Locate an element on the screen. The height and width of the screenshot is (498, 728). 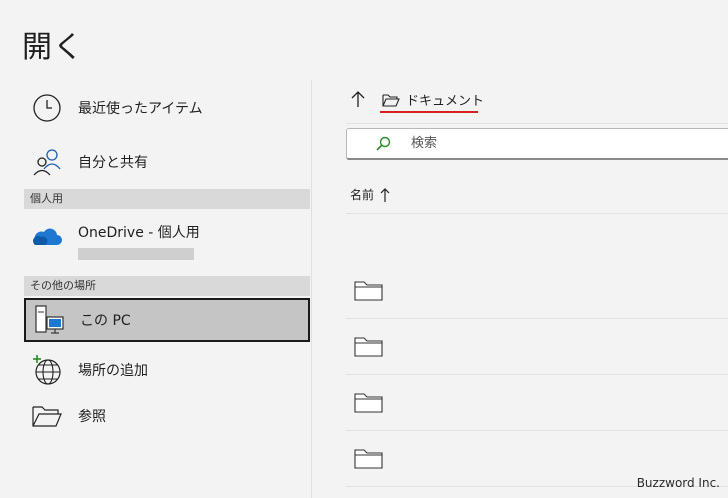
globe-plus-icon is located at coordinates (47, 370).